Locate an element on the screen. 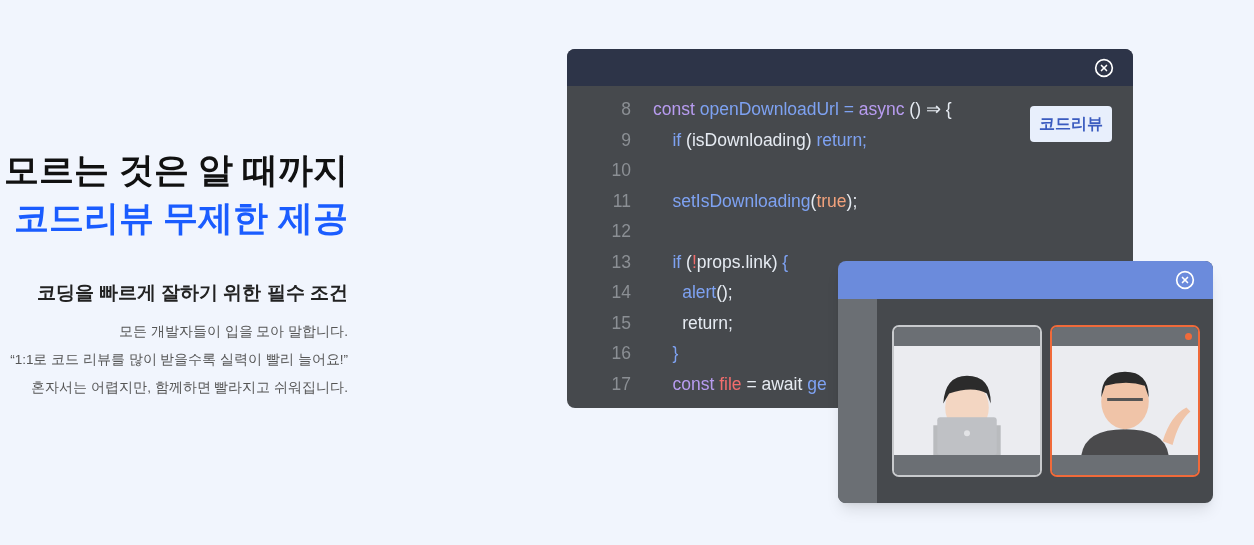 The width and height of the screenshot is (1254, 545). line-number: 11 is located at coordinates (621, 201).